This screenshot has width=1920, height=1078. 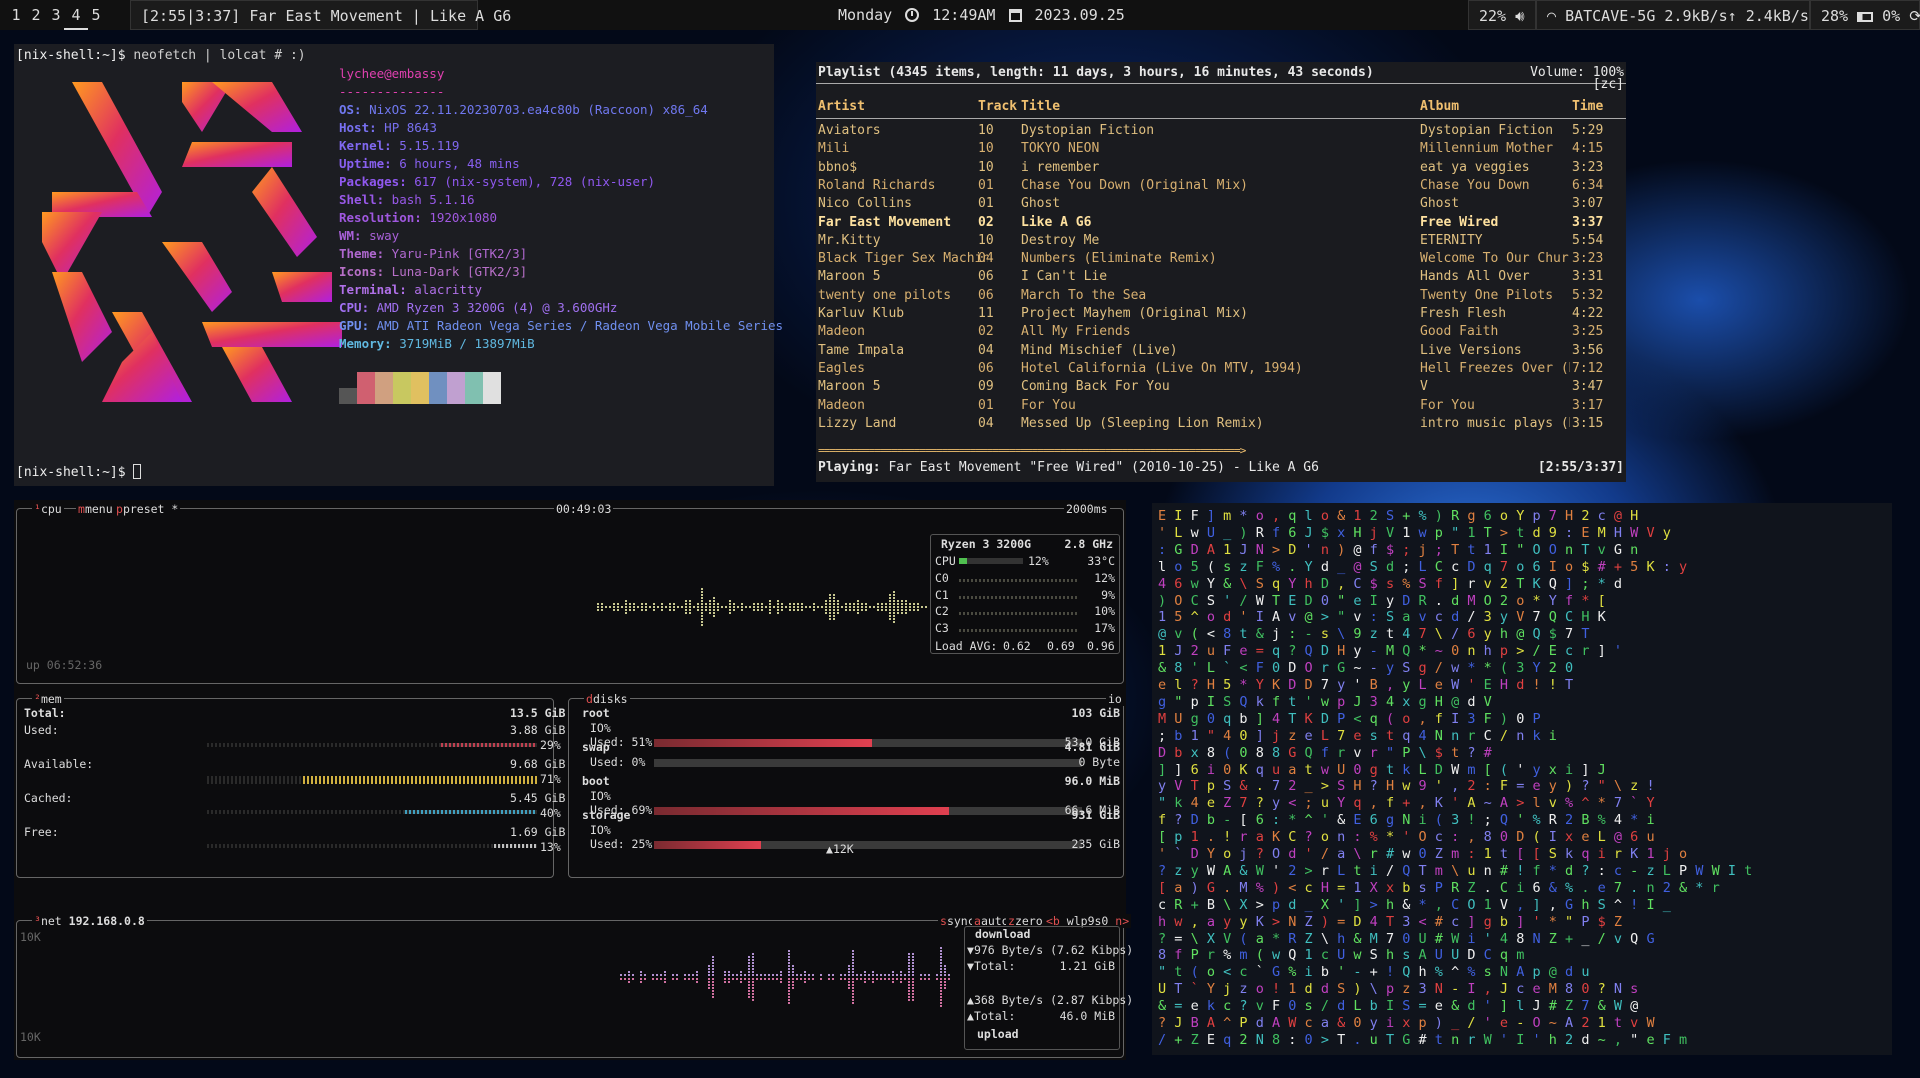 I want to click on update-interval: 2000ms, so click(x=1087, y=509).